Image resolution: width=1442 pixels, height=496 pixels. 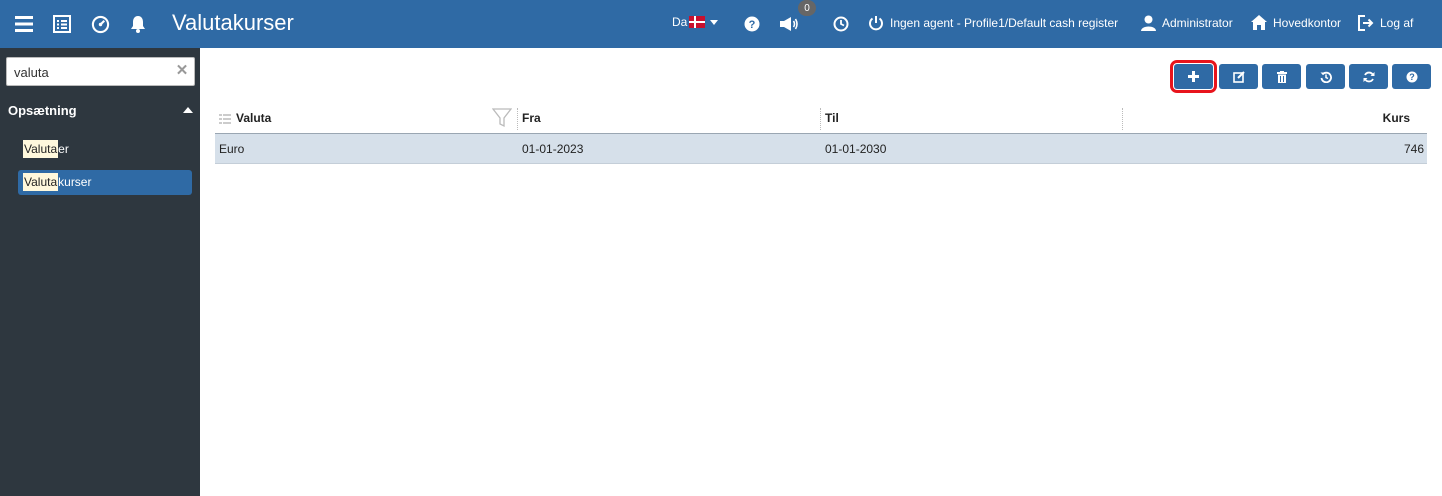 I want to click on help-button: ?, so click(x=1411, y=76).